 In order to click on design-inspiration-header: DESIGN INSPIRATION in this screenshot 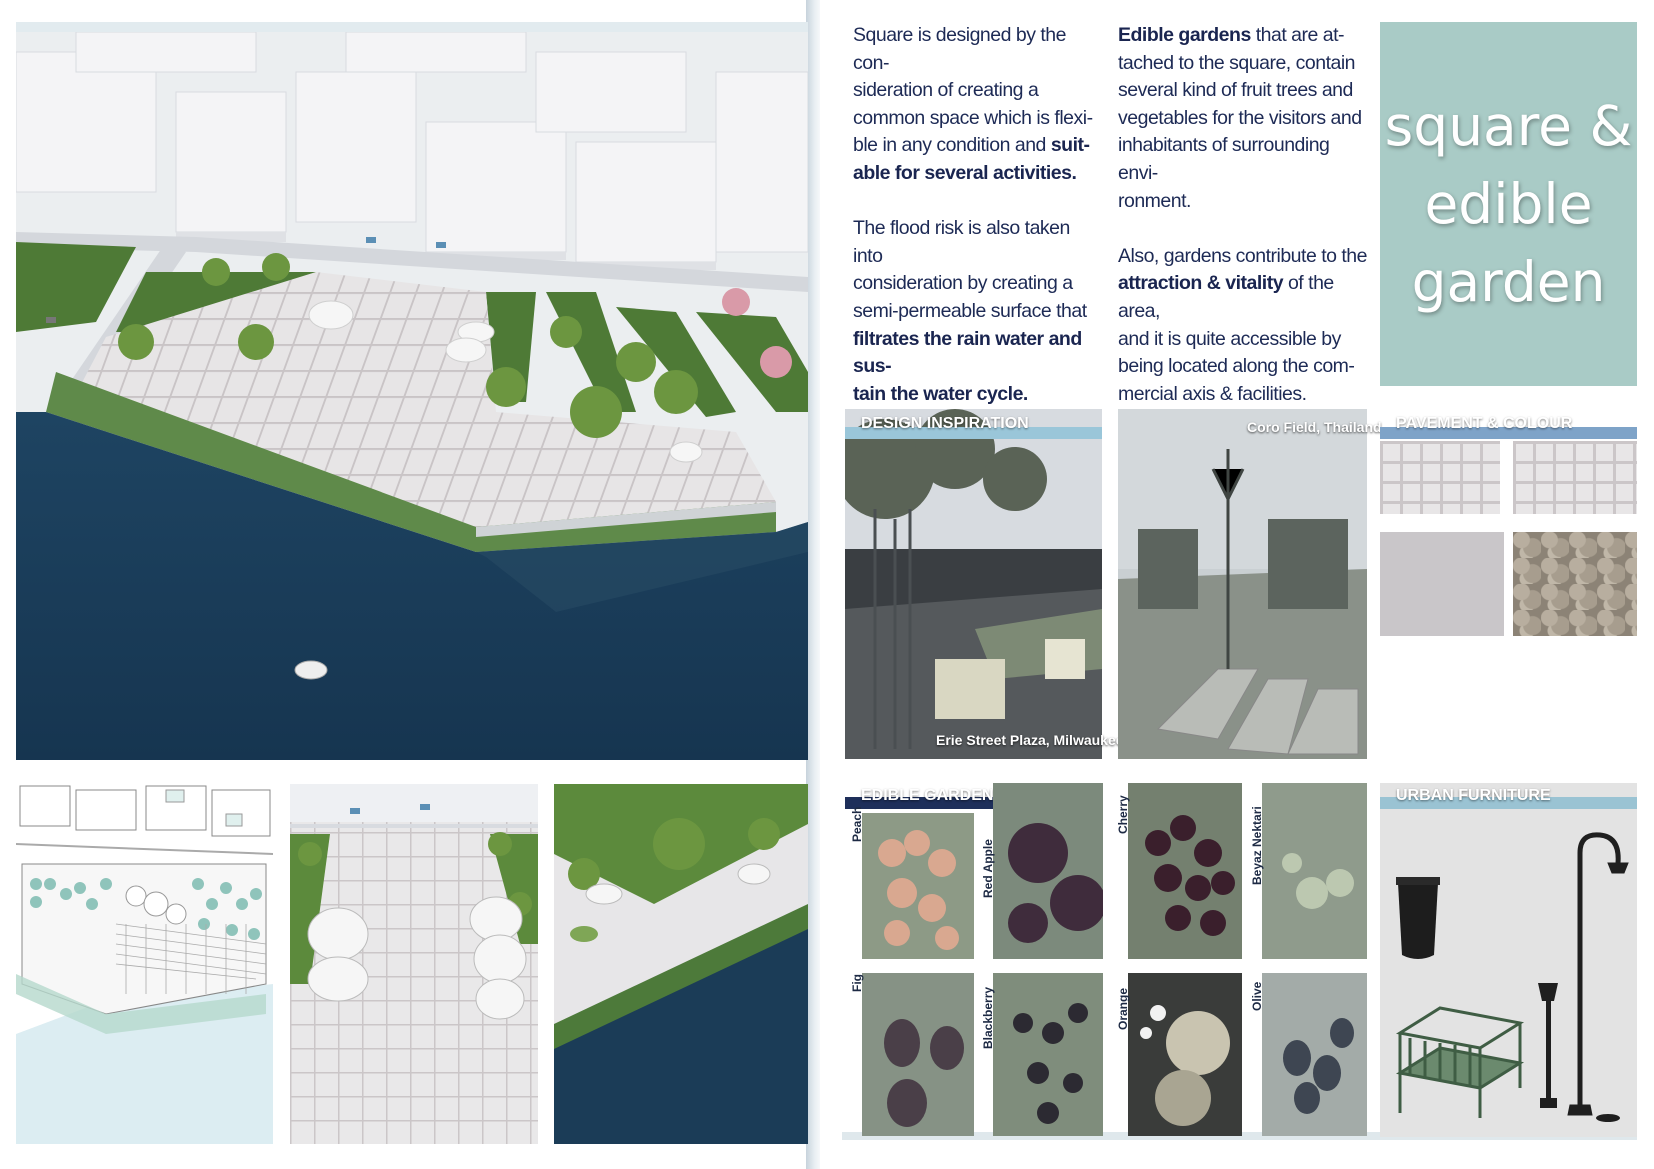, I will do `click(973, 425)`.